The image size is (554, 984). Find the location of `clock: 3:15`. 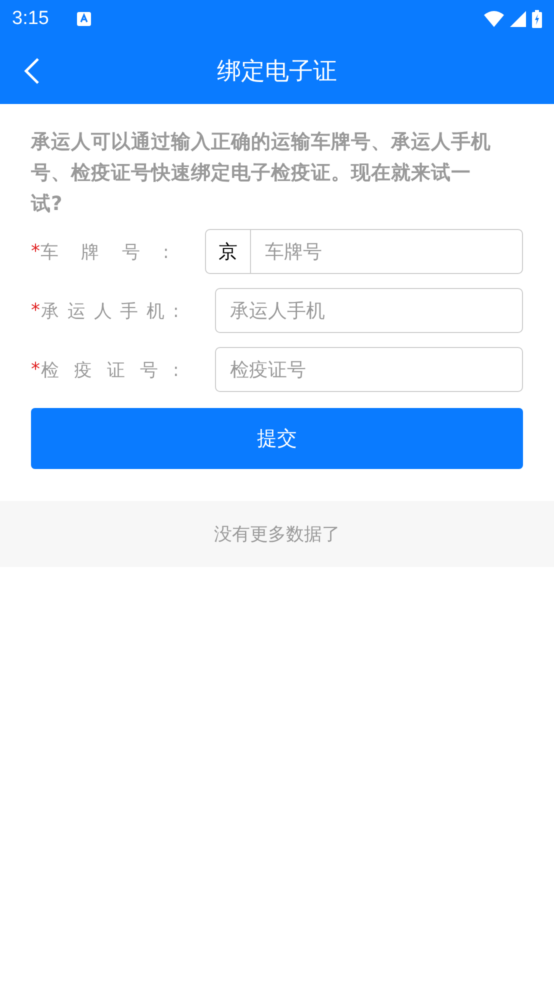

clock: 3:15 is located at coordinates (30, 19).